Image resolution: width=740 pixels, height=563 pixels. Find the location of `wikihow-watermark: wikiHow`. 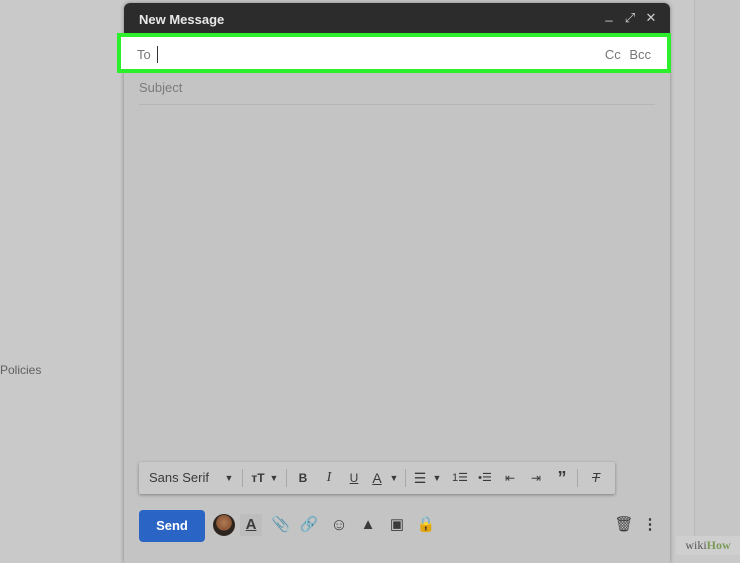

wikihow-watermark: wikiHow is located at coordinates (708, 545).